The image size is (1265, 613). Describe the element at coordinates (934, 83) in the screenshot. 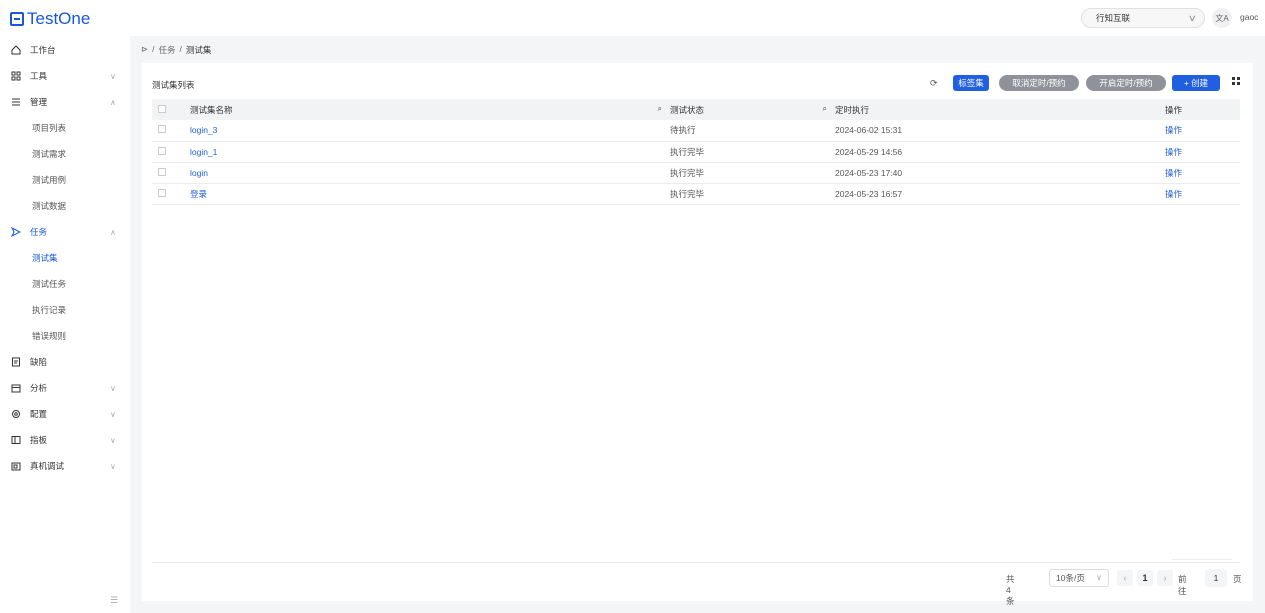

I see `refresh-icon: ⟳` at that location.